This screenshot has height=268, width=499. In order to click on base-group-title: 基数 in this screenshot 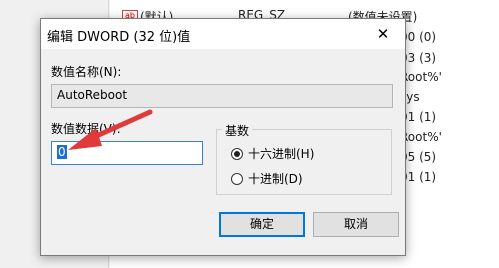, I will do `click(237, 130)`.